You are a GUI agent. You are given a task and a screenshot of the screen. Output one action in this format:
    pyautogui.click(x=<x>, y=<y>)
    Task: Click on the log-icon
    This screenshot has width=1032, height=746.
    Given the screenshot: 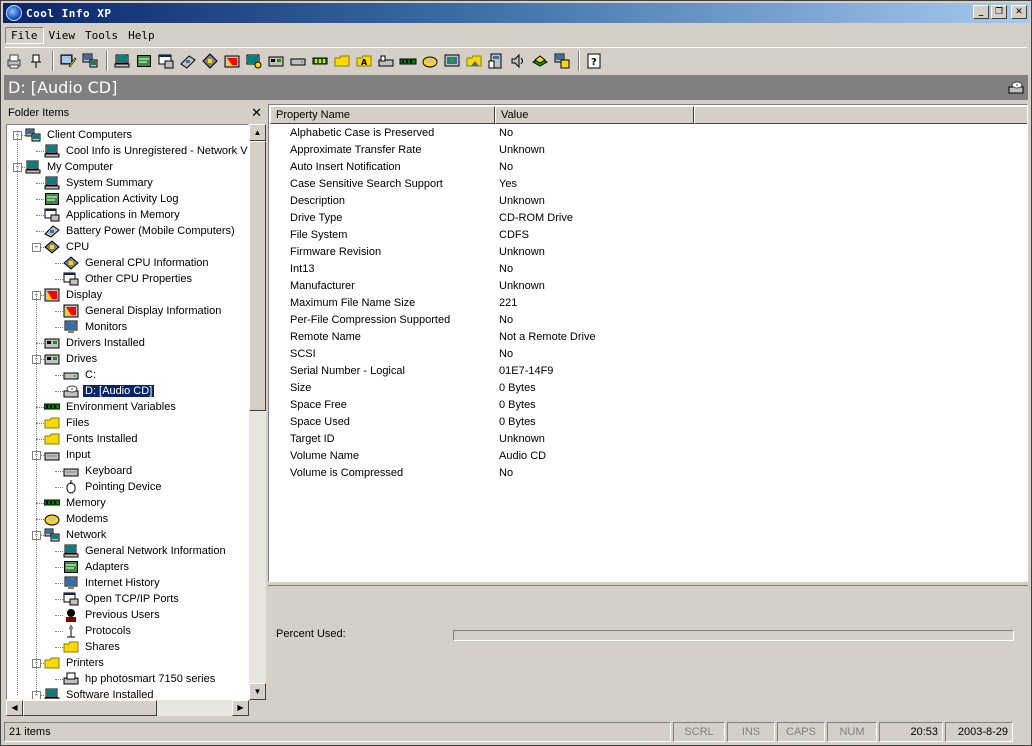 What is the action you would take?
    pyautogui.click(x=144, y=61)
    